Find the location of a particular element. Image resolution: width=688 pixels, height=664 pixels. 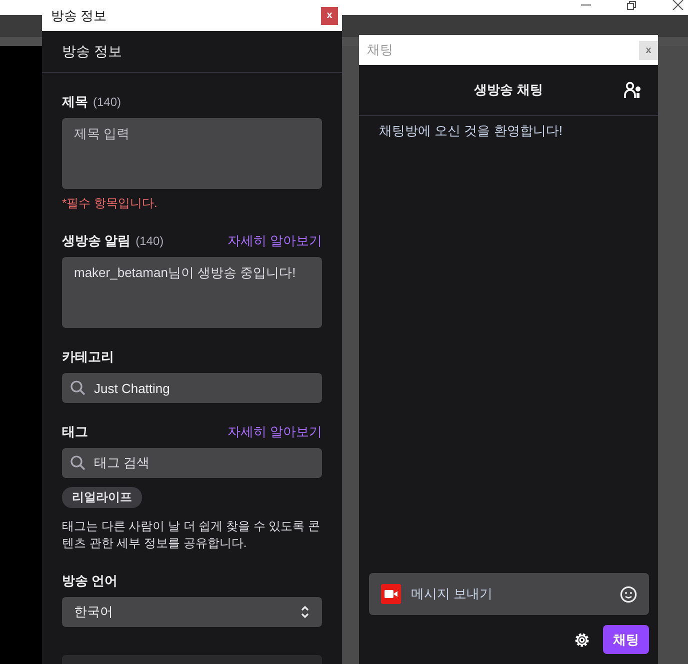

chat-heading: 생방송 채팅 is located at coordinates (508, 90).